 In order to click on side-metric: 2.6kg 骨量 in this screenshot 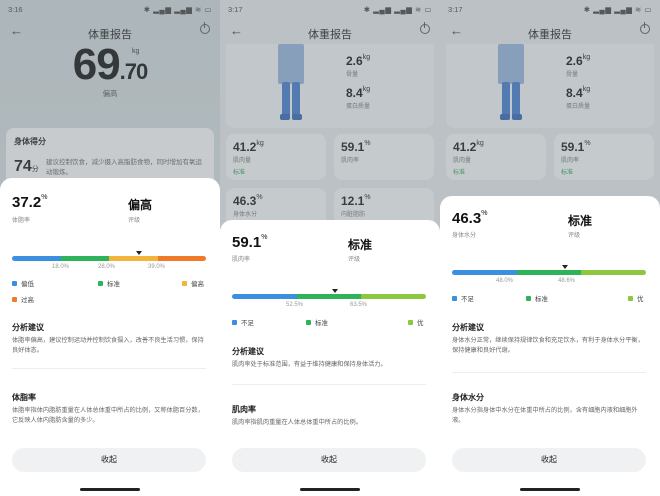, I will do `click(358, 66)`.